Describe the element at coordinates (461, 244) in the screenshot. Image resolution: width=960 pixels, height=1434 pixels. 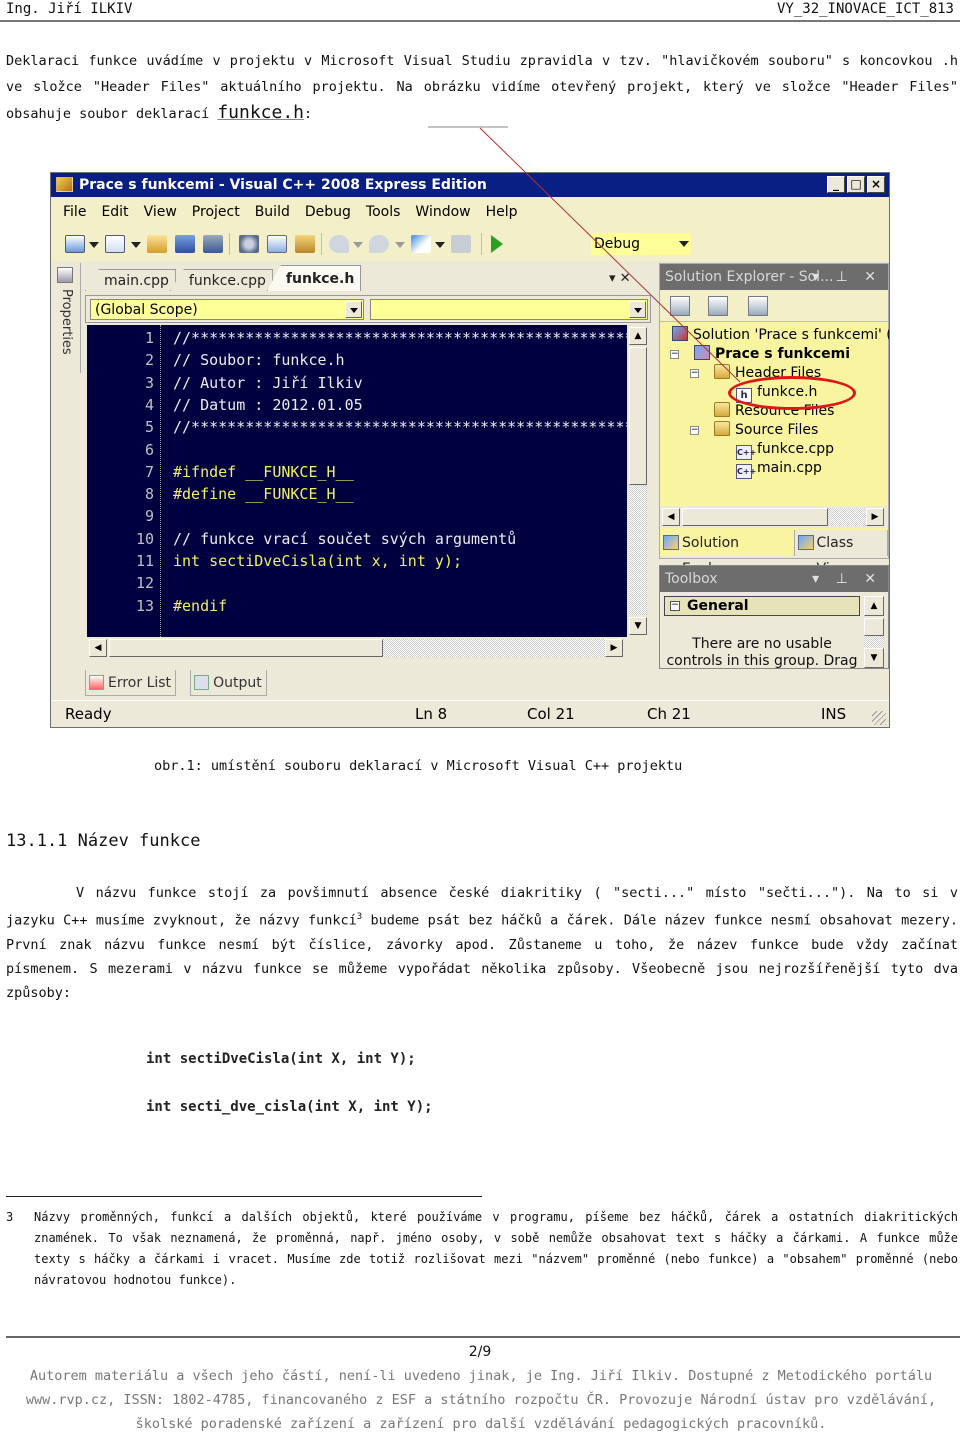
I see `navigate-forward-icon` at that location.